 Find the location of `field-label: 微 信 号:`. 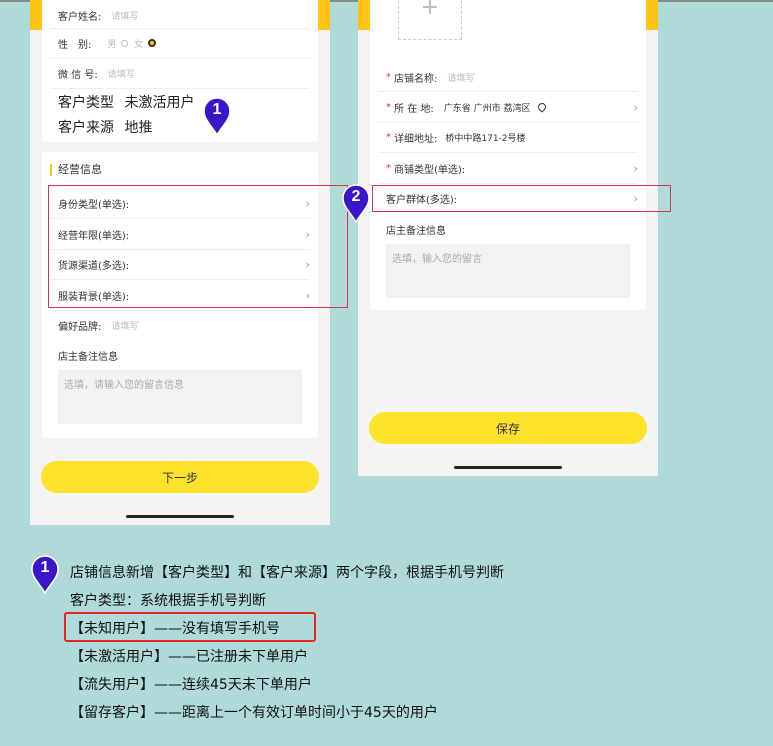

field-label: 微 信 号: is located at coordinates (78, 75).